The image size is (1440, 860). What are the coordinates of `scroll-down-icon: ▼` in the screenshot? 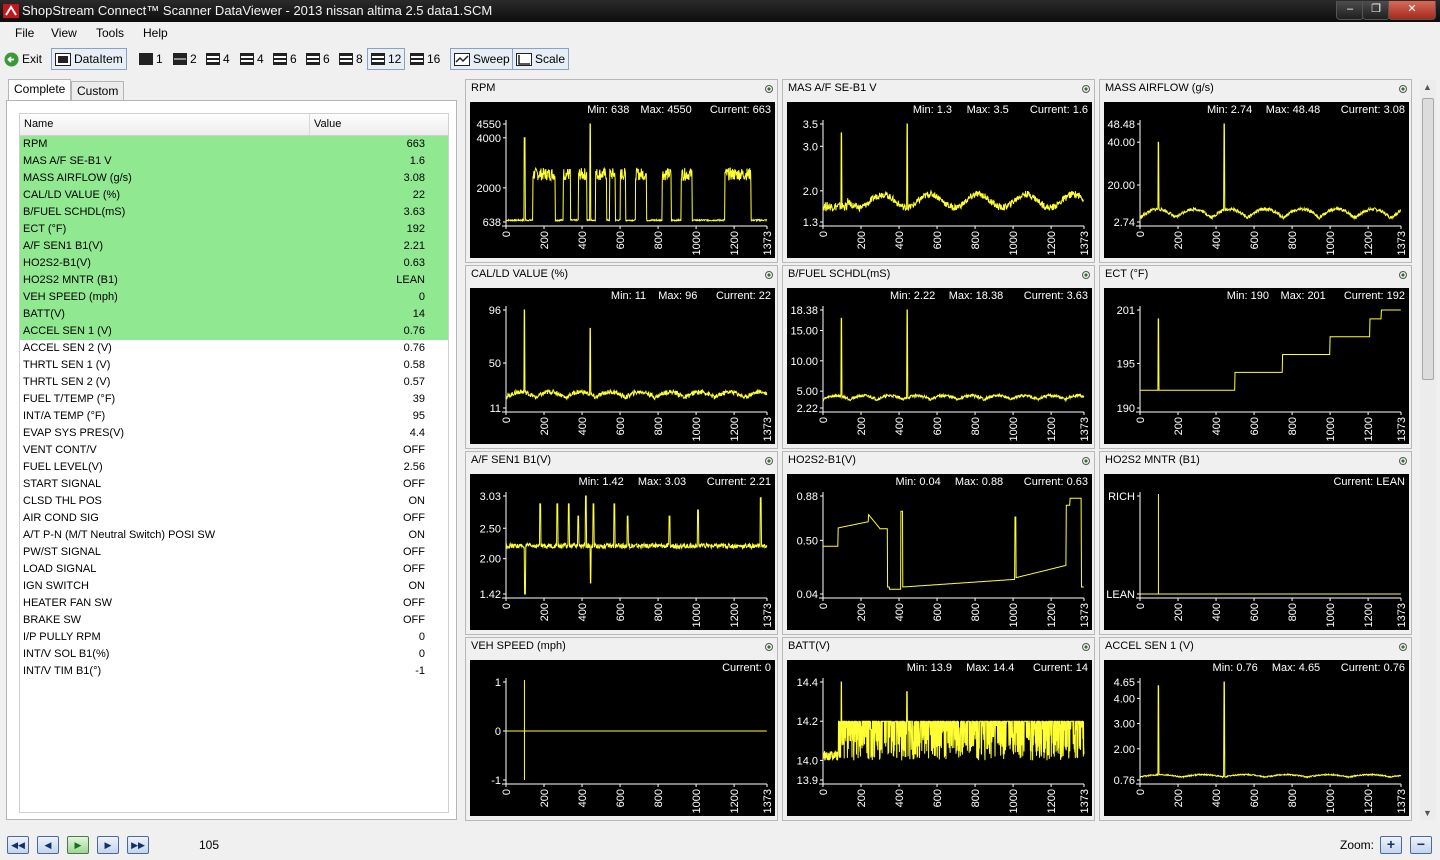 It's located at (1427, 813).